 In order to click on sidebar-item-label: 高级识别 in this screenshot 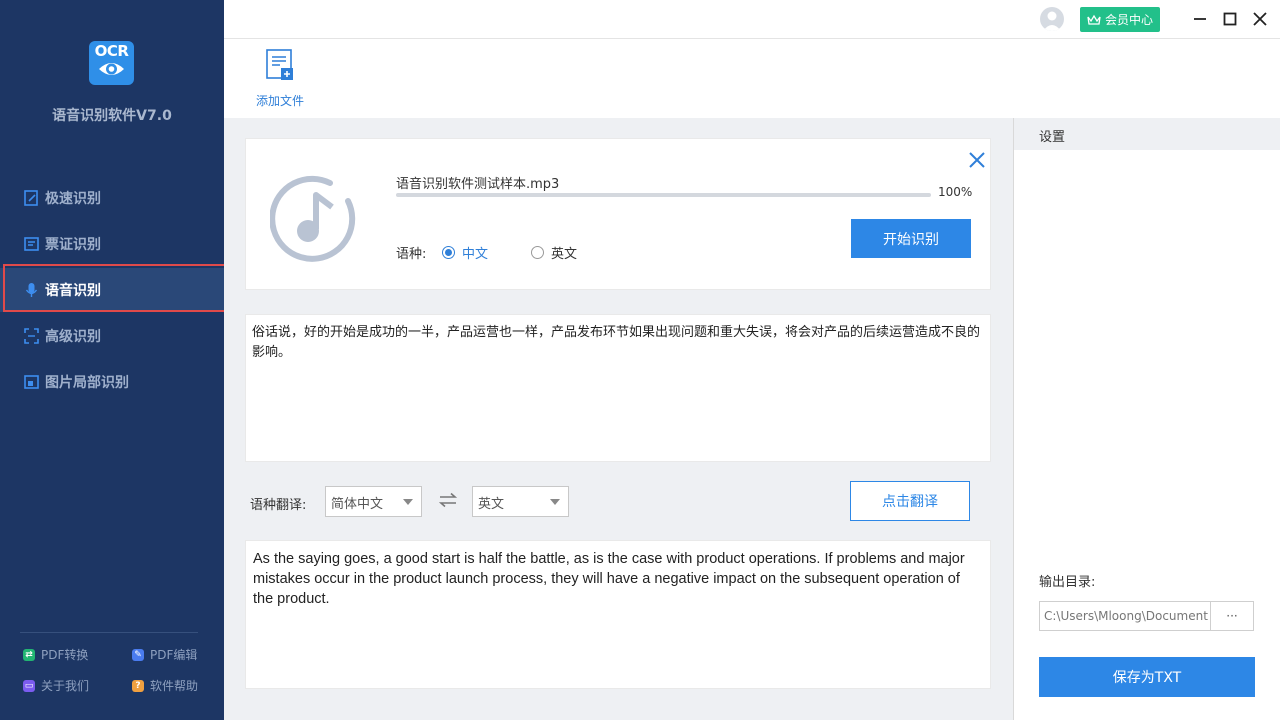, I will do `click(73, 337)`.